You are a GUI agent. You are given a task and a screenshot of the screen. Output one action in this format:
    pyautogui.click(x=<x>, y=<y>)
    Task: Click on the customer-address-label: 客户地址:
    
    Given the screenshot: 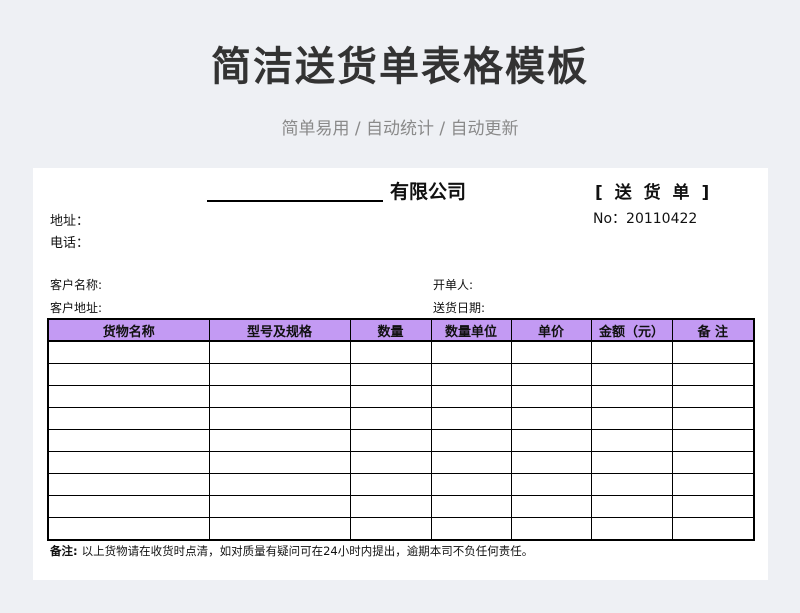 What is the action you would take?
    pyautogui.click(x=76, y=308)
    